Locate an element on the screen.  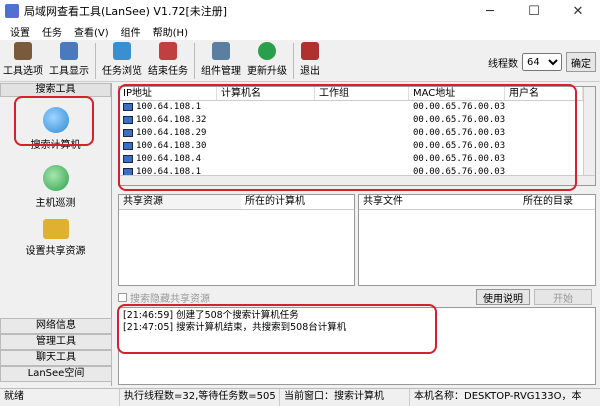
title-bar: 局域网查看工具(LanSee) V1.72[未注册] ─ ☐ ✕ is located at coordinates (300, 11).